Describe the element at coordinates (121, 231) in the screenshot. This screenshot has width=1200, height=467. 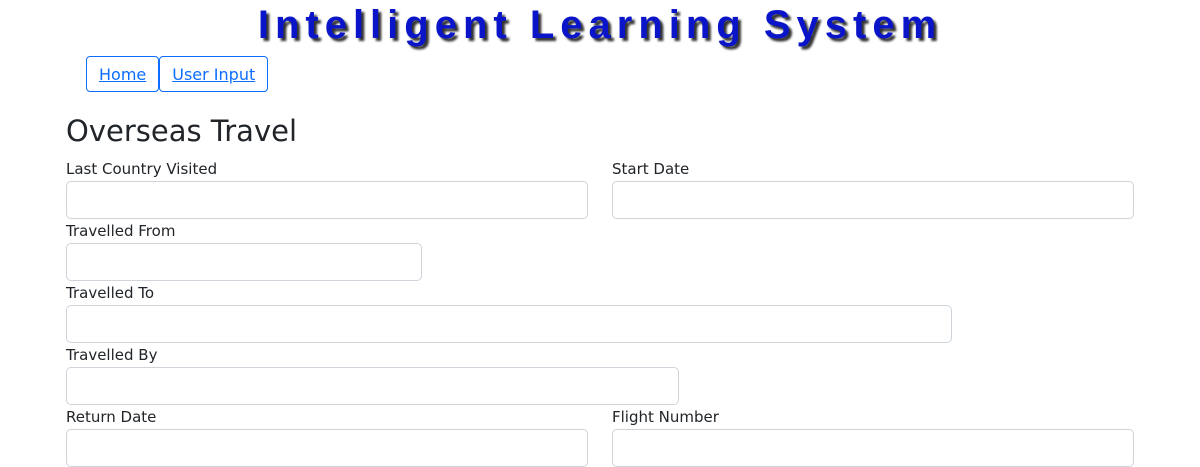
I see `travelled-from-label: Travelled From` at that location.